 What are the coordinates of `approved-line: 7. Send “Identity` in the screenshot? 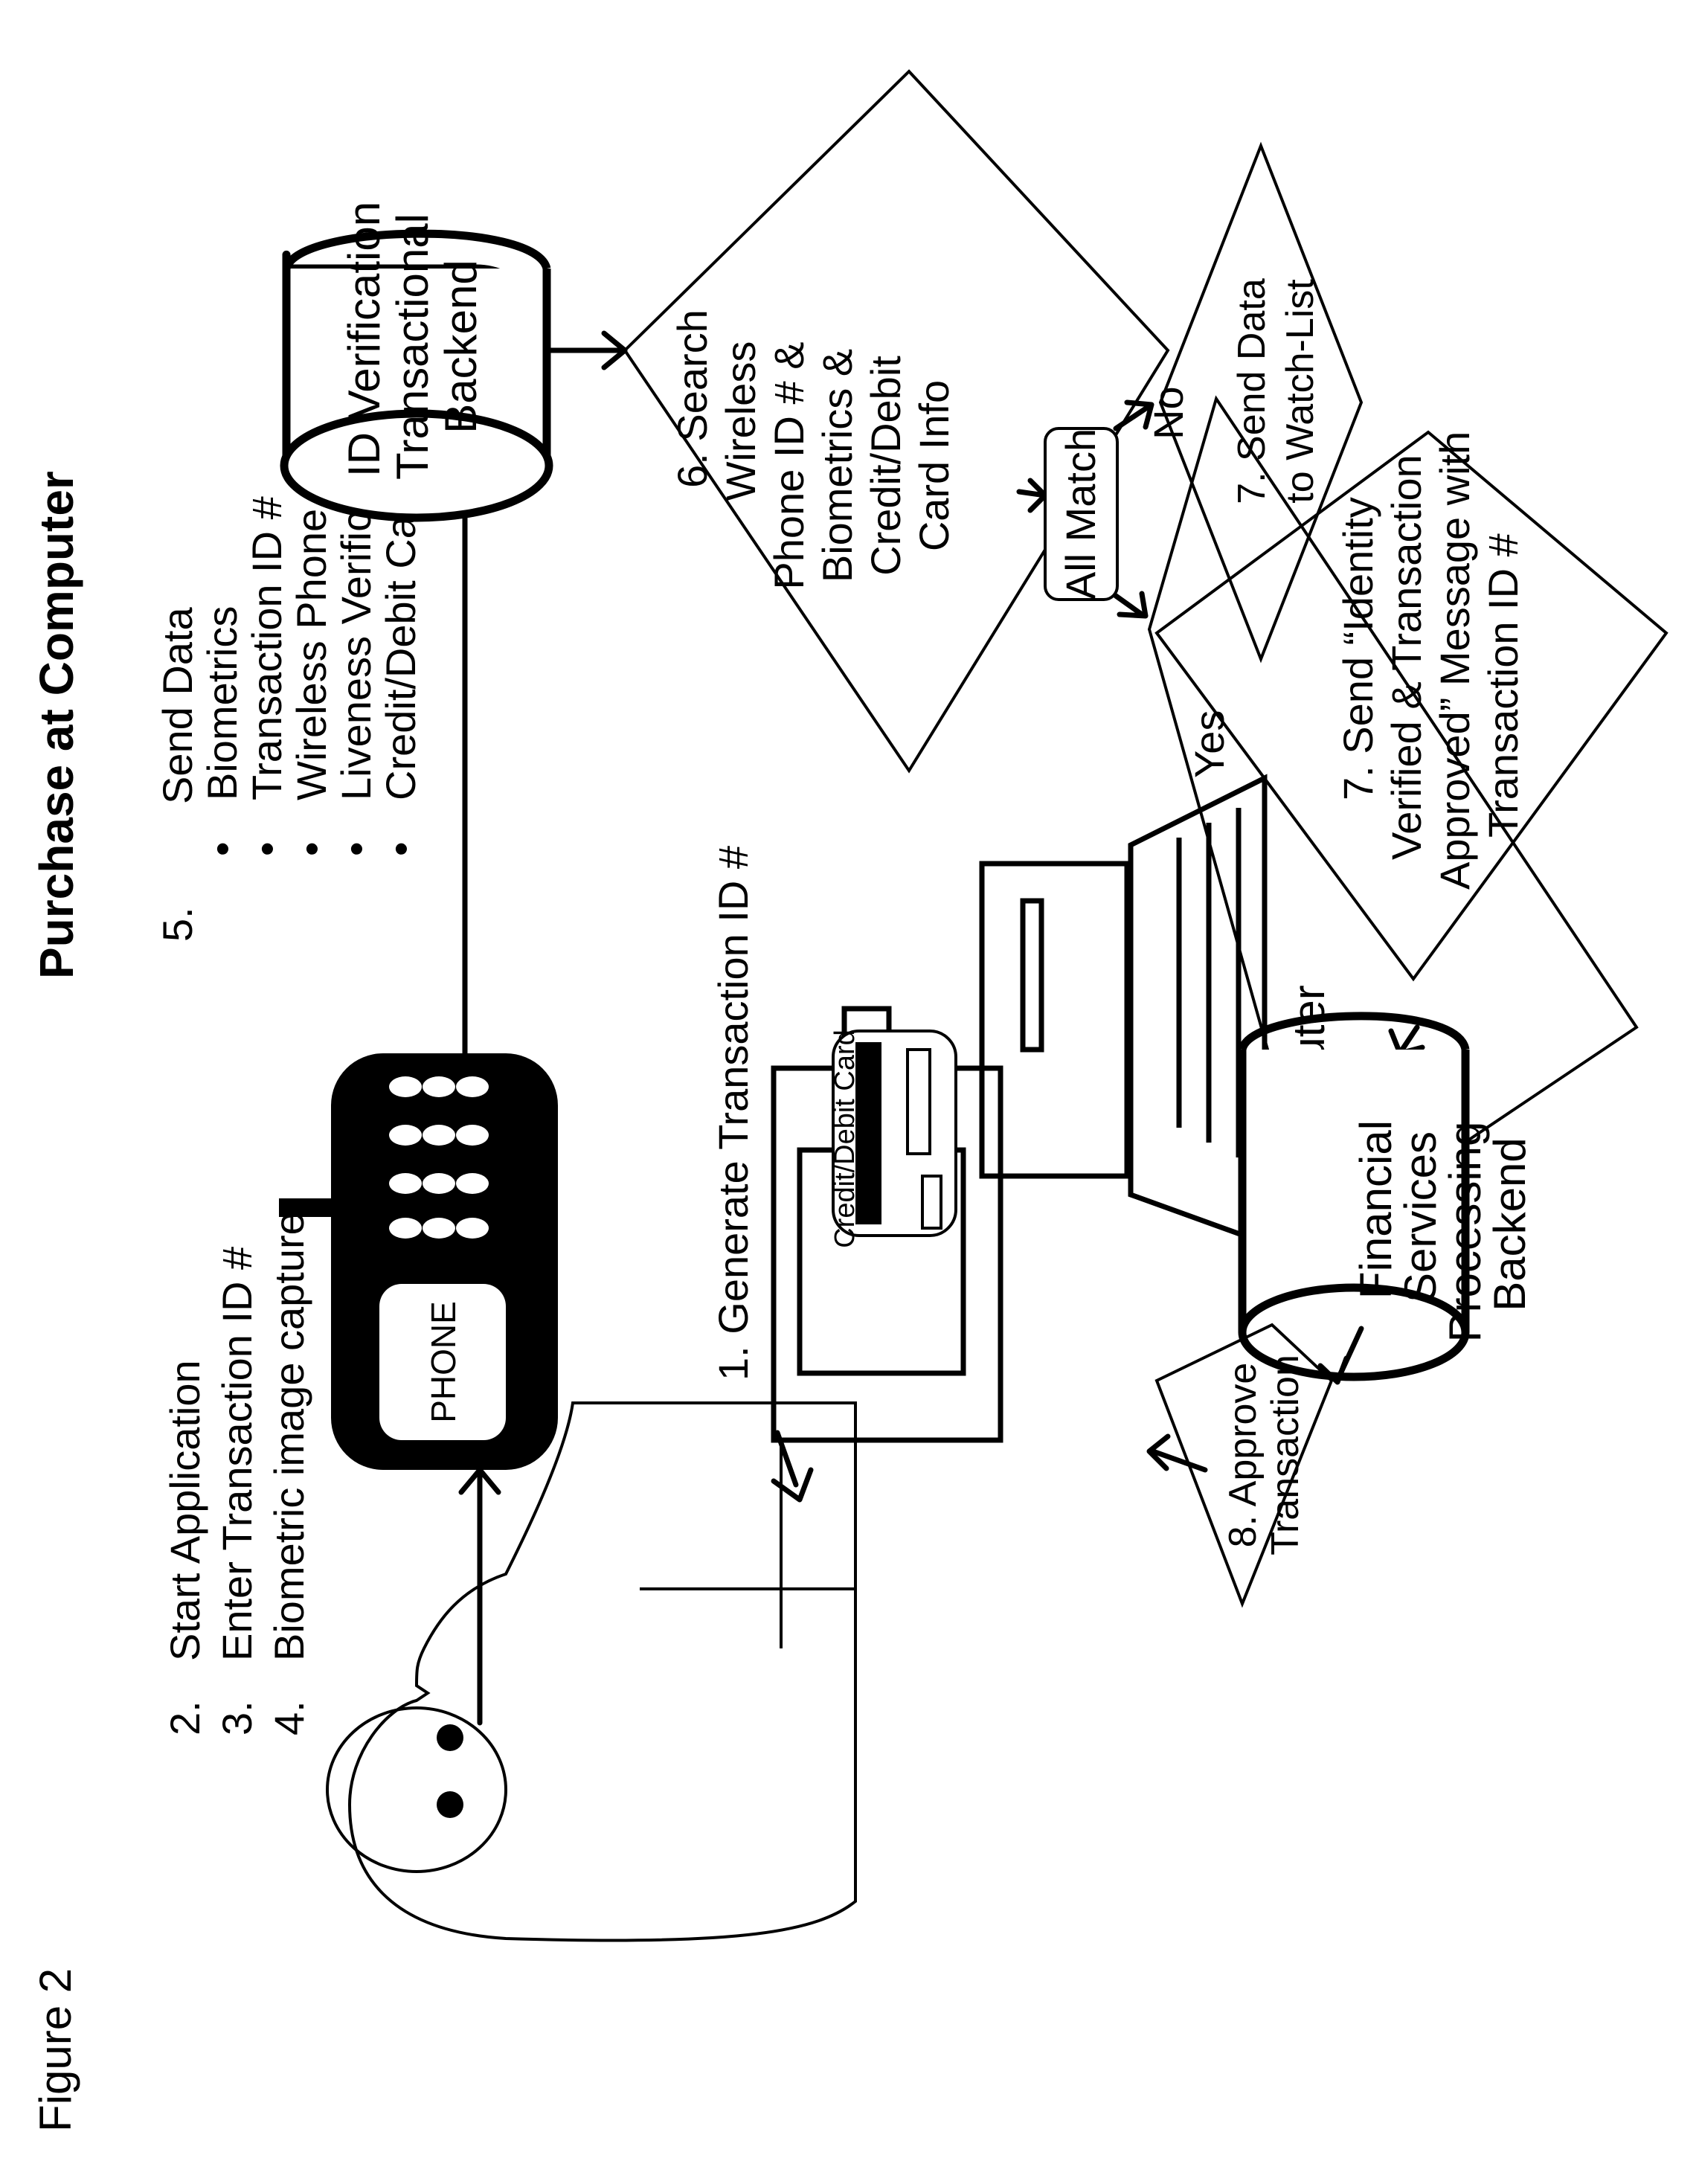 It's located at (1358, 648).